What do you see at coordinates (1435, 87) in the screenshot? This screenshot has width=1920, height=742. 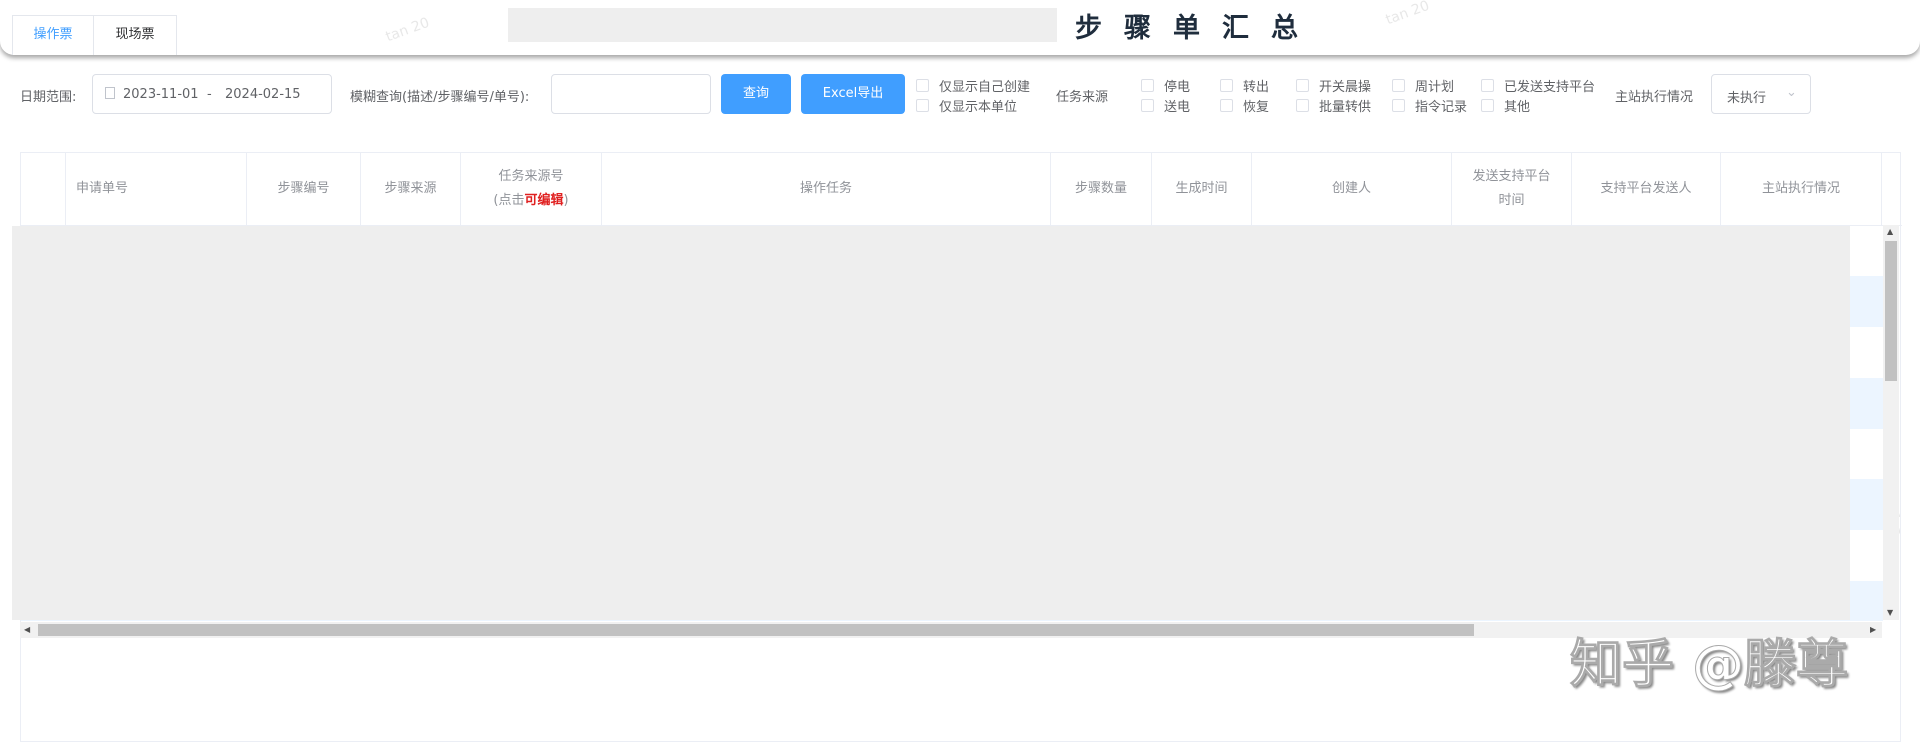 I see `checkbox-label: 周计划` at bounding box center [1435, 87].